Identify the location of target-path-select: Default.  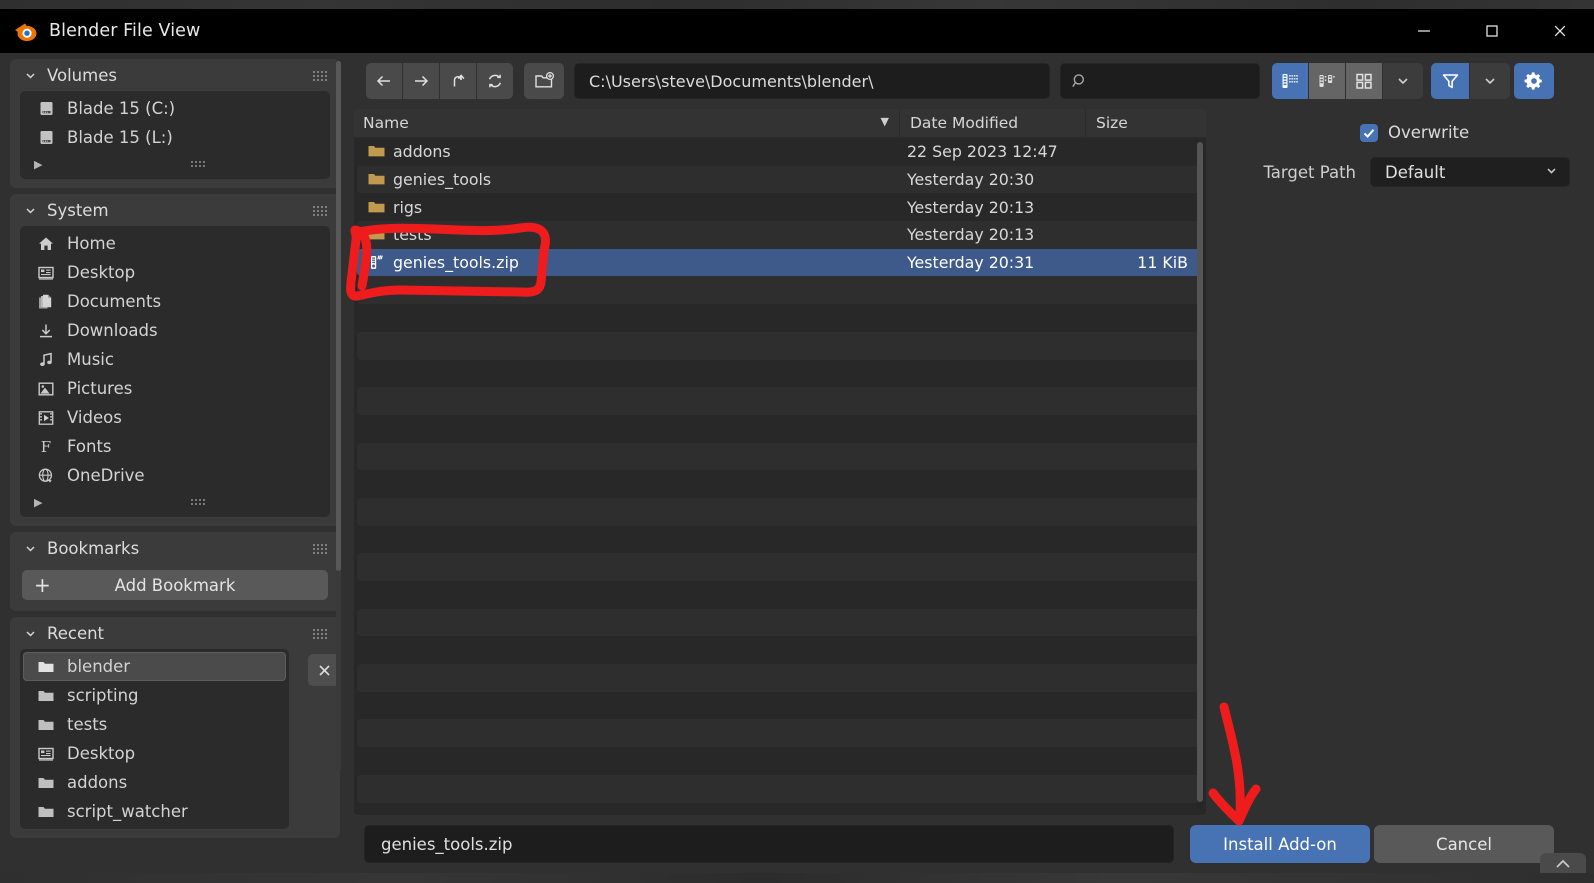
(1470, 172).